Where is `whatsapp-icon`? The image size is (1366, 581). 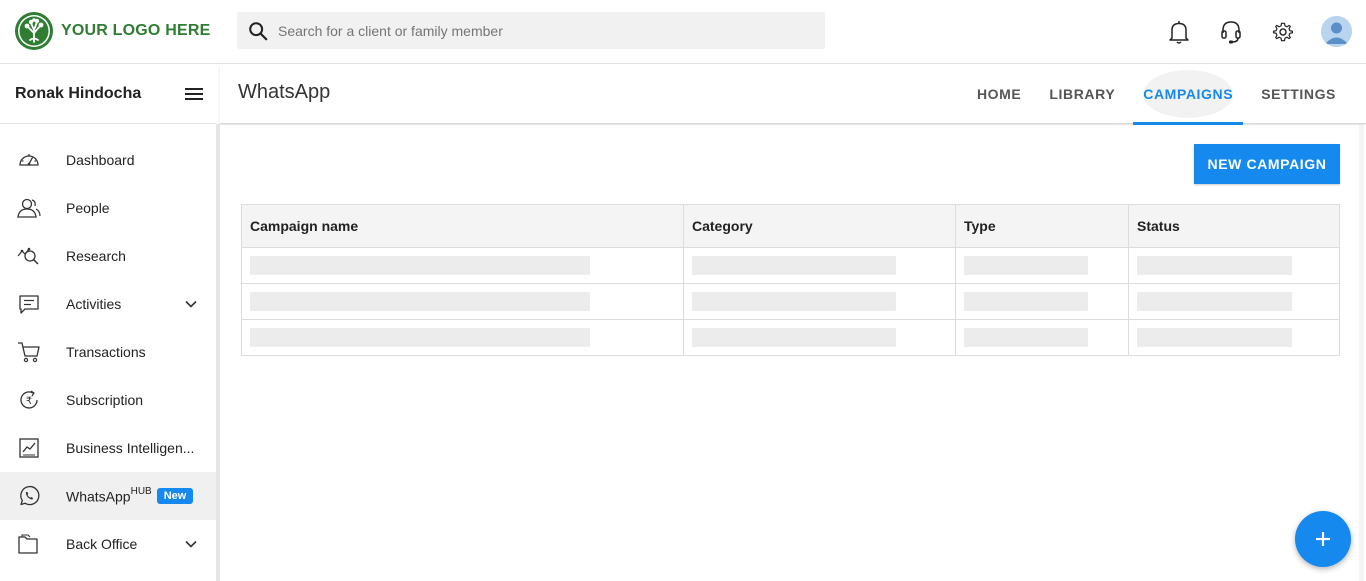 whatsapp-icon is located at coordinates (29, 496).